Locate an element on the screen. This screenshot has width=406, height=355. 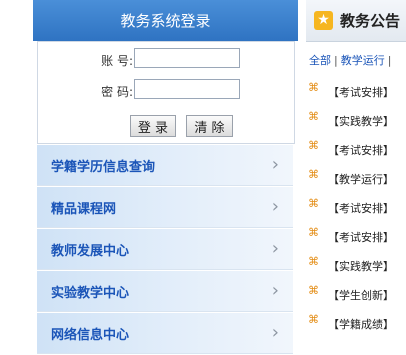
menu-item-label: 教师发展中心 is located at coordinates (90, 251).